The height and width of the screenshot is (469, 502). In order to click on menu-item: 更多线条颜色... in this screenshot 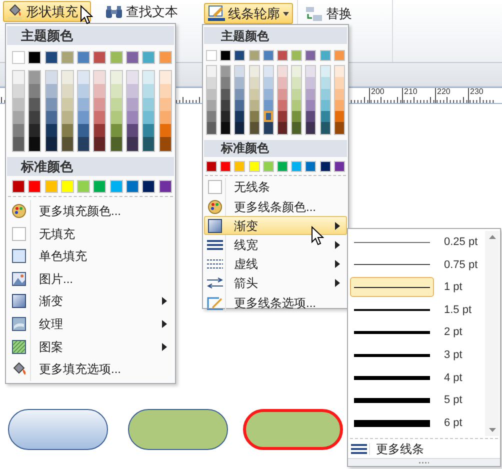, I will do `click(275, 206)`.